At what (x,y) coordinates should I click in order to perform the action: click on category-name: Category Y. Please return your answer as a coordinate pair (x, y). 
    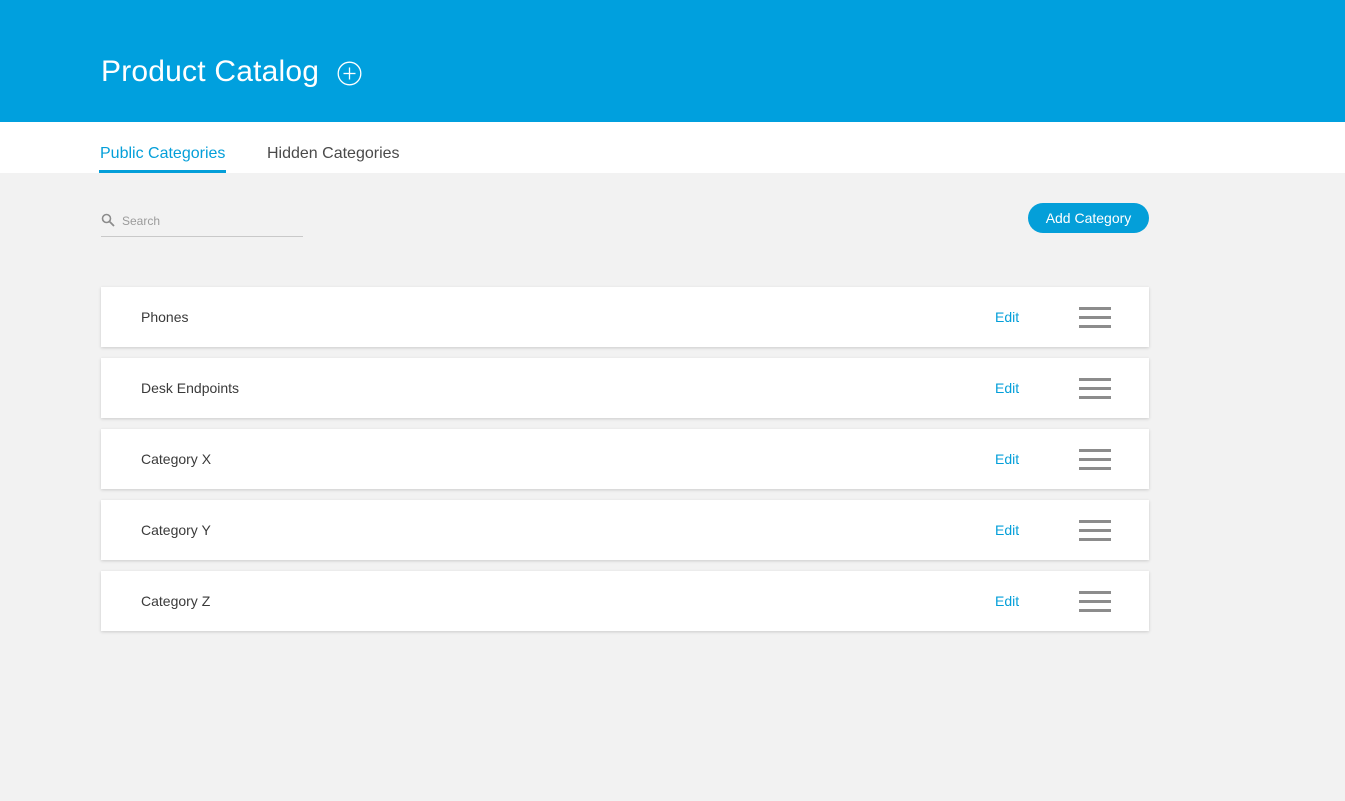
    Looking at the image, I should click on (176, 530).